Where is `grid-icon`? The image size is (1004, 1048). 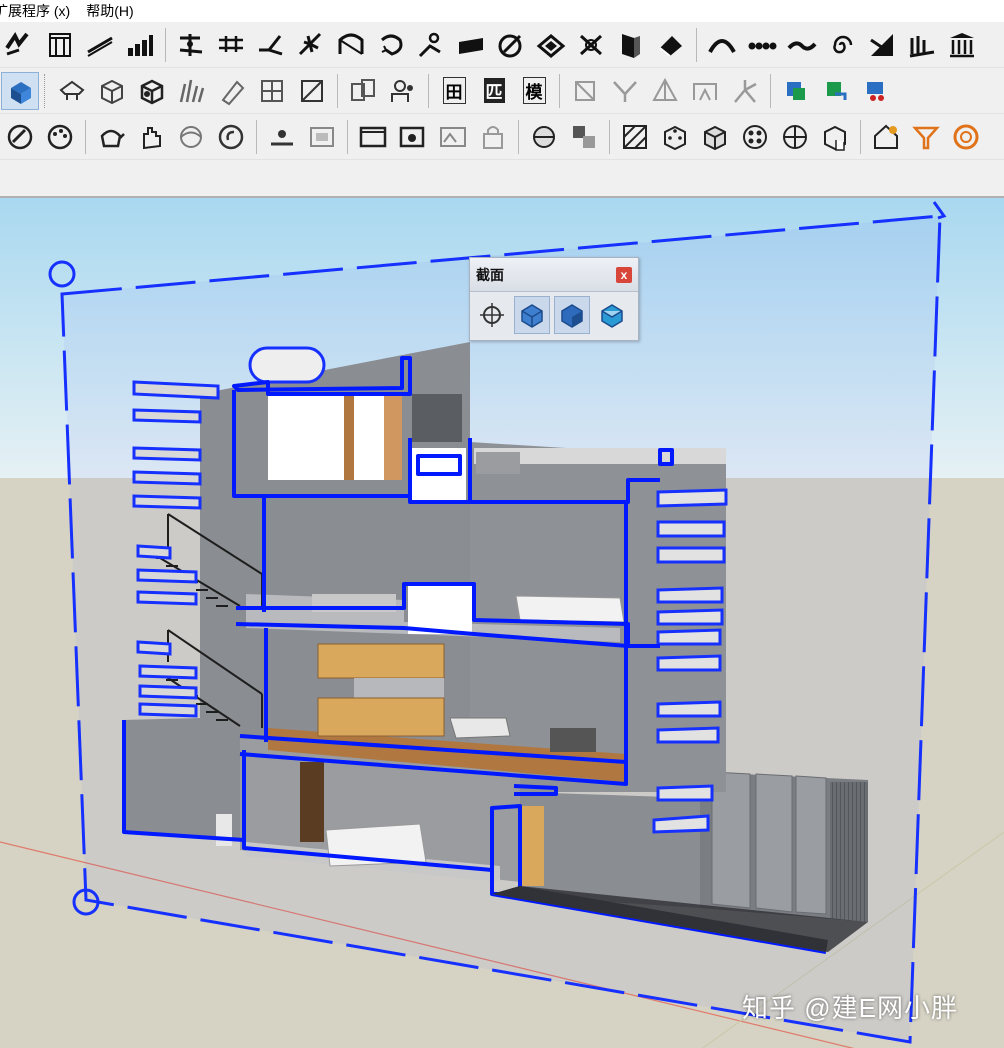 grid-icon is located at coordinates (272, 91).